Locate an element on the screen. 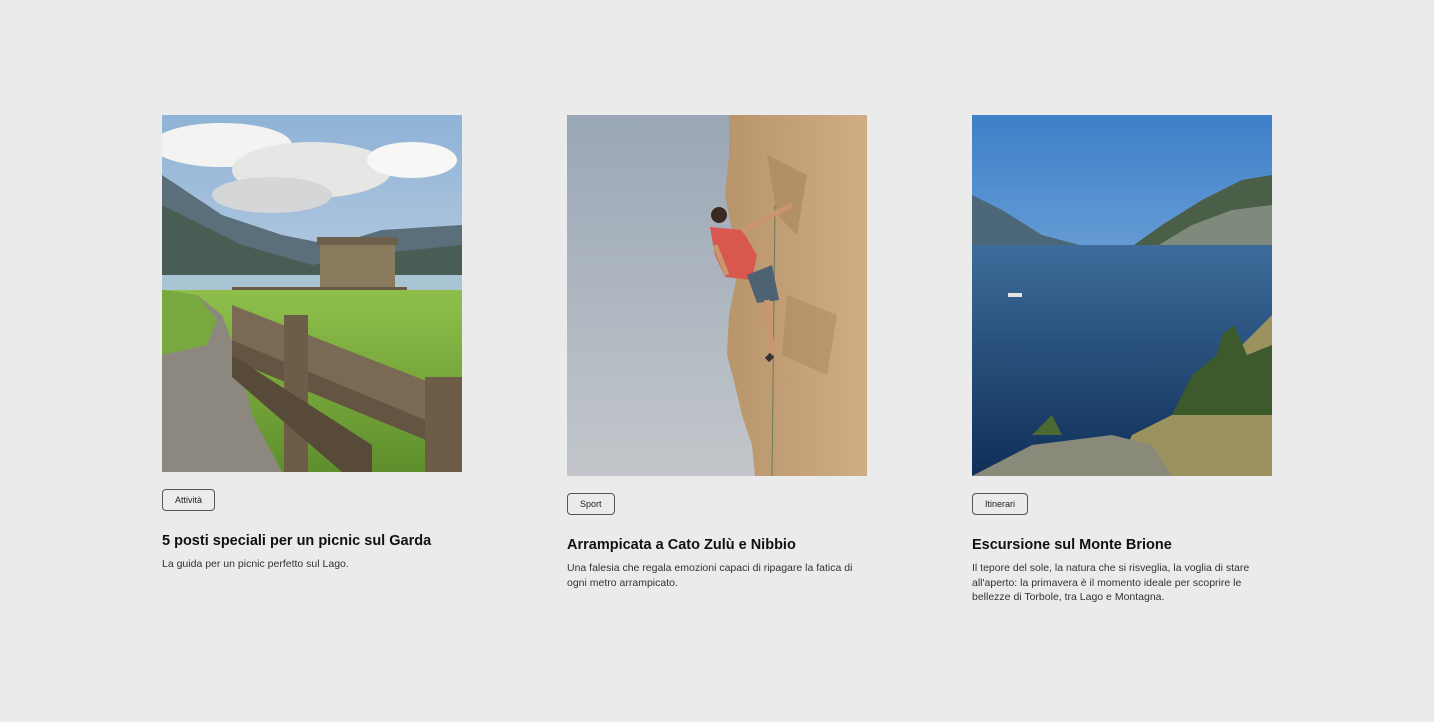  picnic-landscape-image is located at coordinates (312, 293).